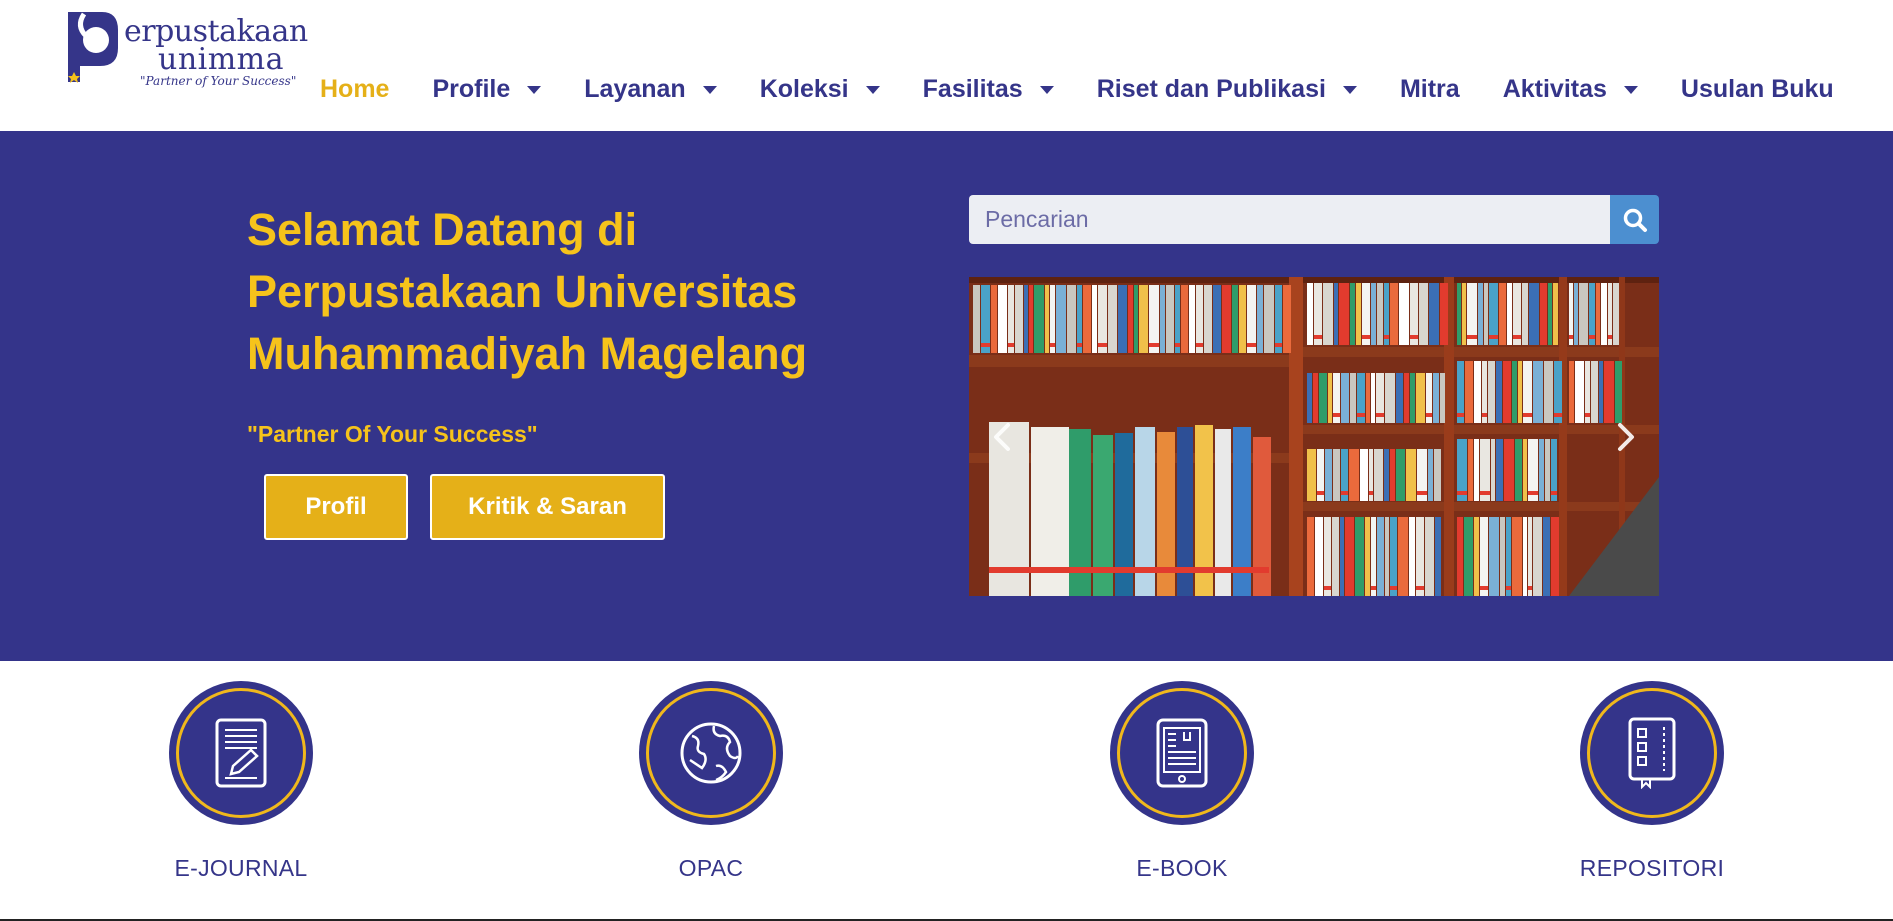 The height and width of the screenshot is (921, 1893). What do you see at coordinates (241, 868) in the screenshot?
I see `service-label: E-JOURNAL` at bounding box center [241, 868].